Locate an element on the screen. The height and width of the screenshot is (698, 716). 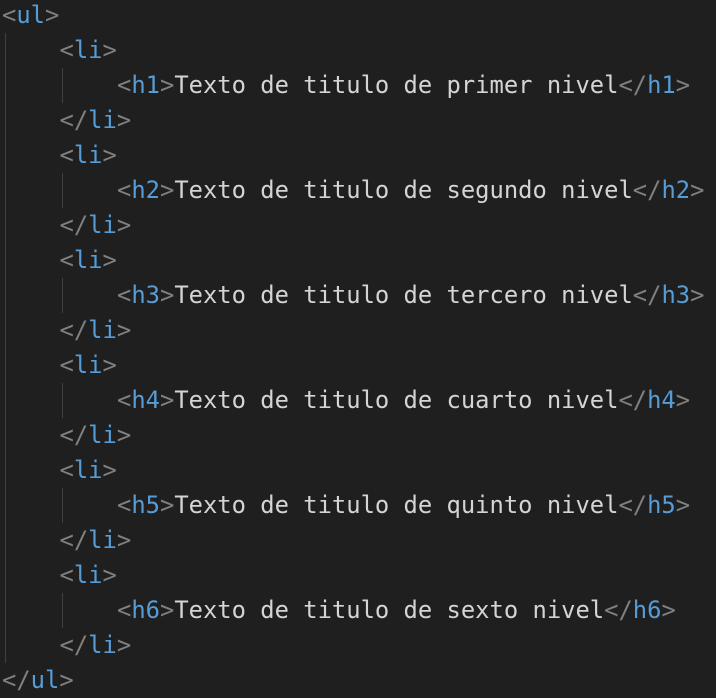
heading-text: Texto de titulo de primer nivel is located at coordinates (396, 85).